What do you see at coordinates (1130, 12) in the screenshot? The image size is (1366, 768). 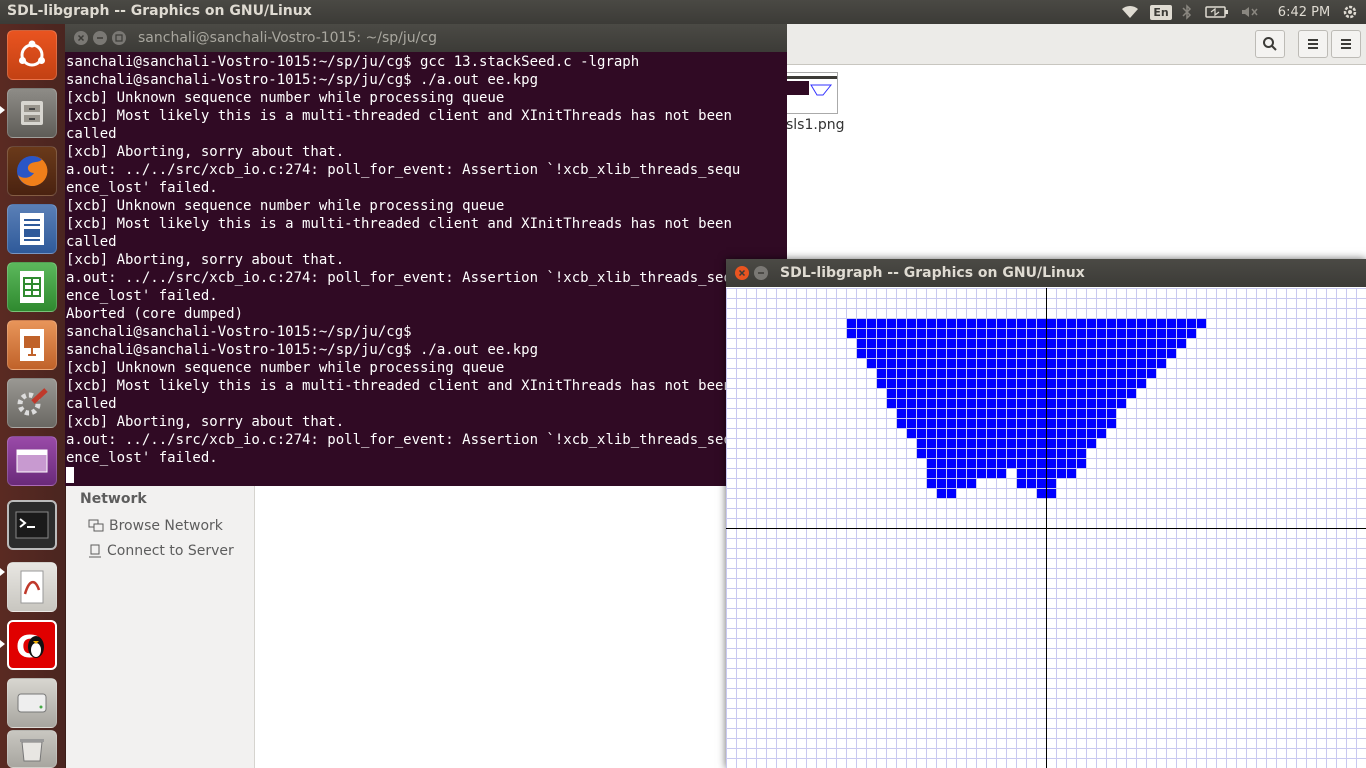 I see `wifi-icon` at bounding box center [1130, 12].